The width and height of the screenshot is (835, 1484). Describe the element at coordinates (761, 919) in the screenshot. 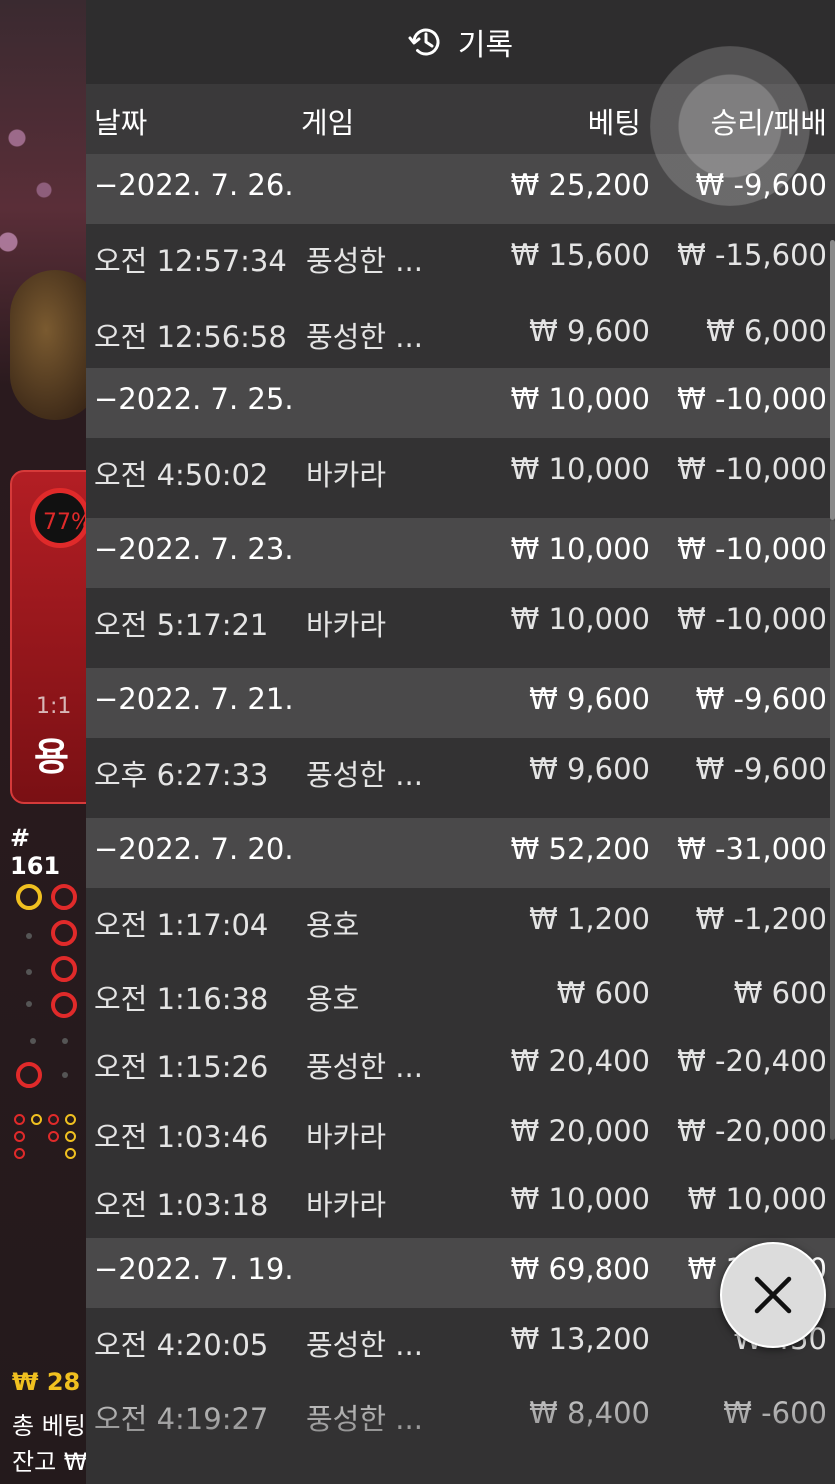

I see `row-result: ₩ -1,200` at that location.